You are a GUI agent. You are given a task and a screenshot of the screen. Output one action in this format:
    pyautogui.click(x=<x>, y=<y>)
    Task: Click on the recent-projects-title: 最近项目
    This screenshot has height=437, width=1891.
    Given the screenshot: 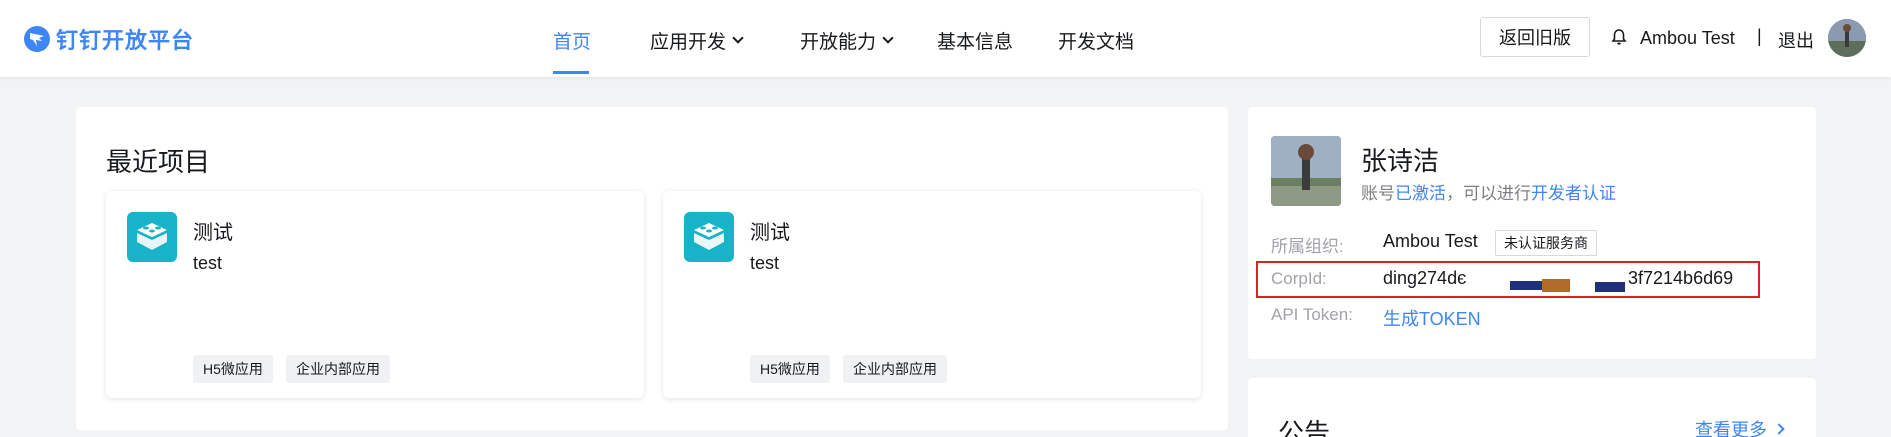 What is the action you would take?
    pyautogui.click(x=158, y=162)
    